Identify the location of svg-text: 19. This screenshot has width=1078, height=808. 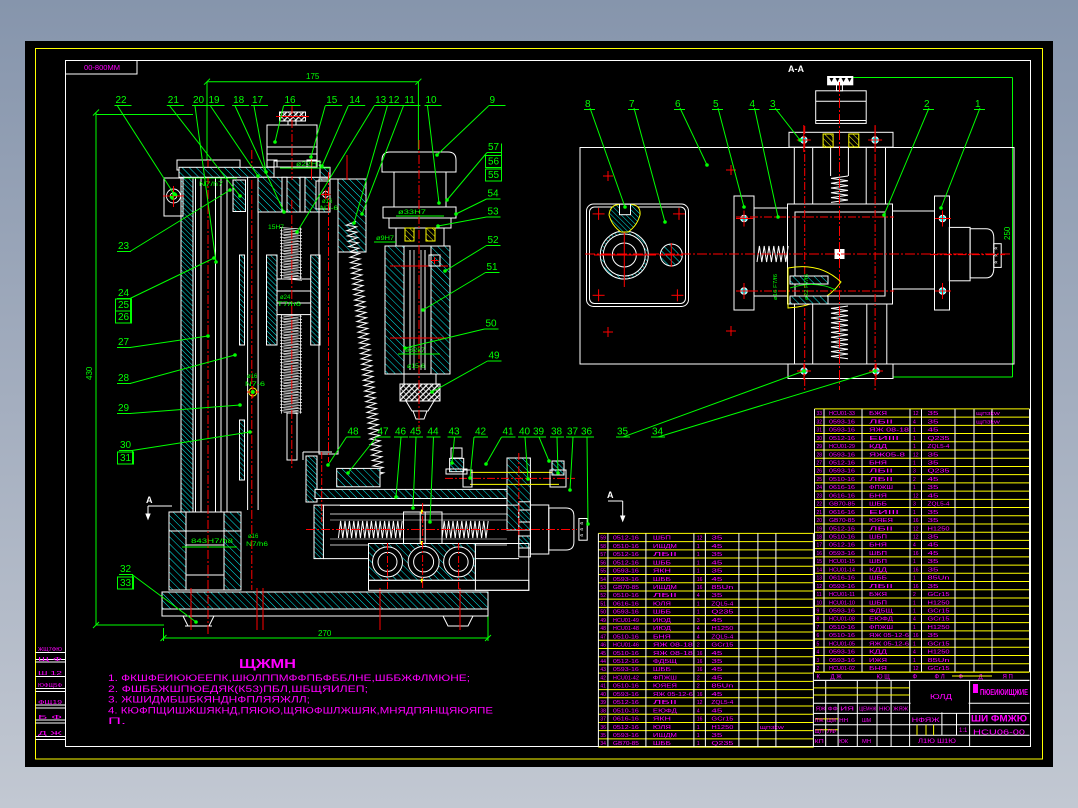
(215, 100).